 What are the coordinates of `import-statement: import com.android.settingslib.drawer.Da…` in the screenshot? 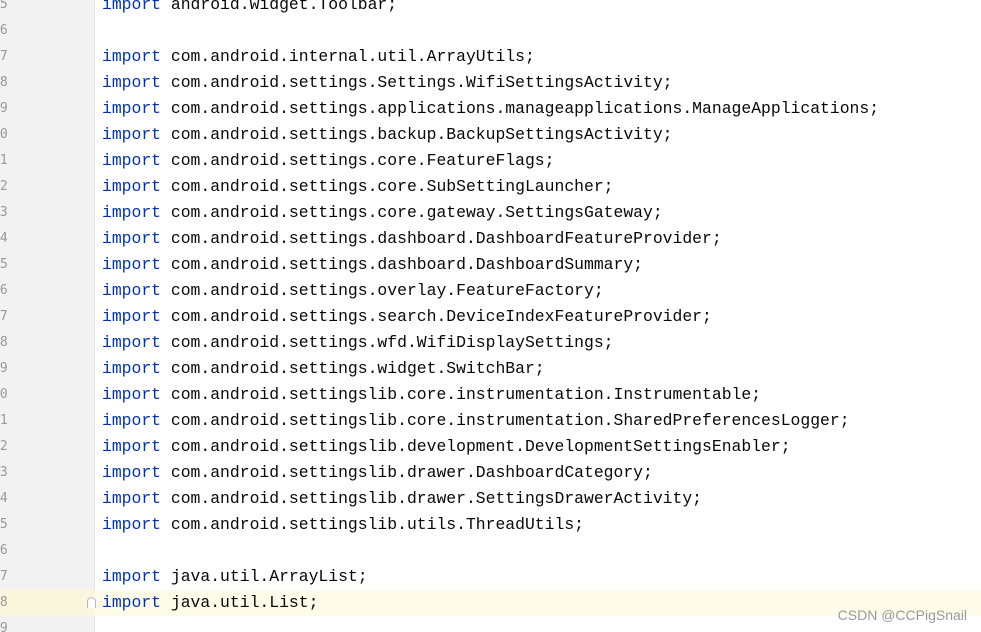 It's located at (377, 473).